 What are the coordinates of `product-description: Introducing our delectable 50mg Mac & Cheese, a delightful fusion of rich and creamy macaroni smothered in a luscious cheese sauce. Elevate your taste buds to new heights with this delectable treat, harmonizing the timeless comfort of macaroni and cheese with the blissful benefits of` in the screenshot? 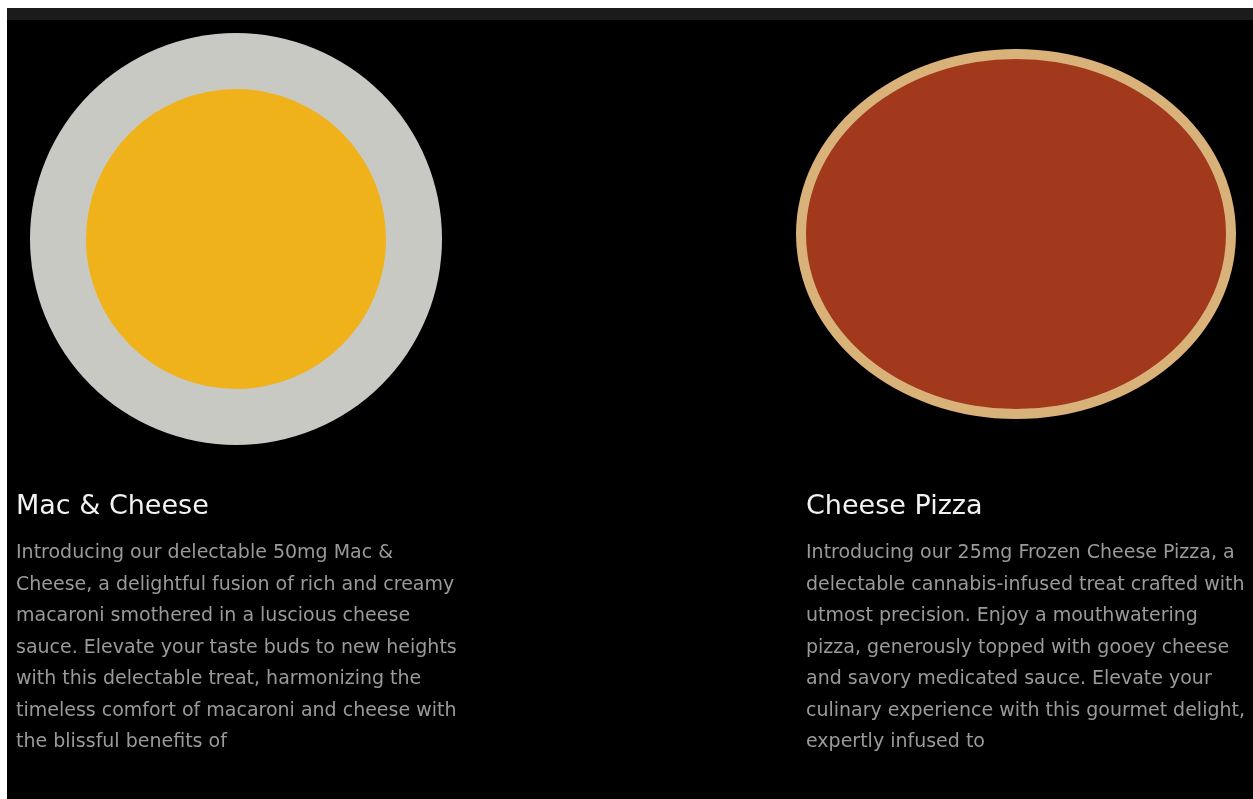 It's located at (237, 646).